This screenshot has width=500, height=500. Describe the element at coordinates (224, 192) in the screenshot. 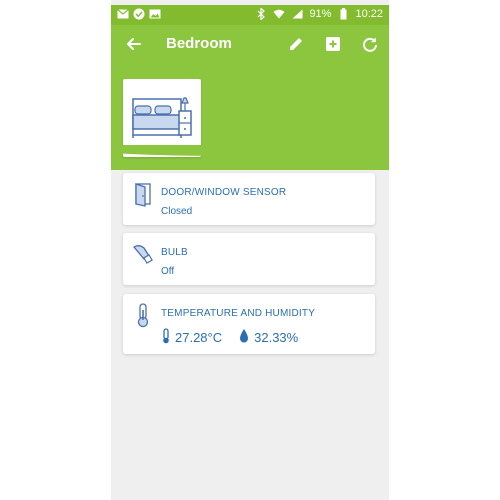

I see `device-name: DOOR/WINDOW SENSOR` at that location.